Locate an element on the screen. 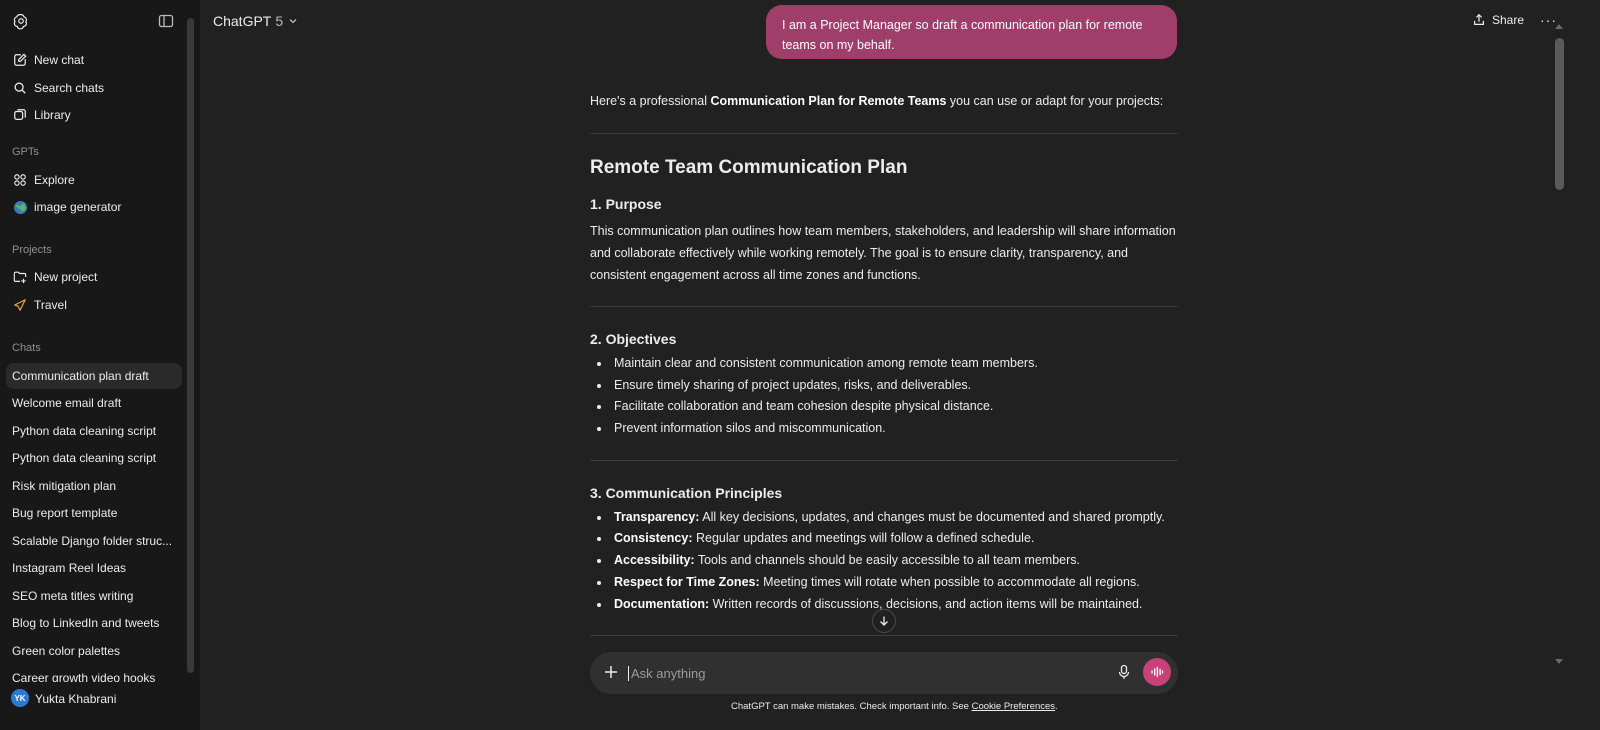  sidebar-item-label: image generator is located at coordinates (78, 207).